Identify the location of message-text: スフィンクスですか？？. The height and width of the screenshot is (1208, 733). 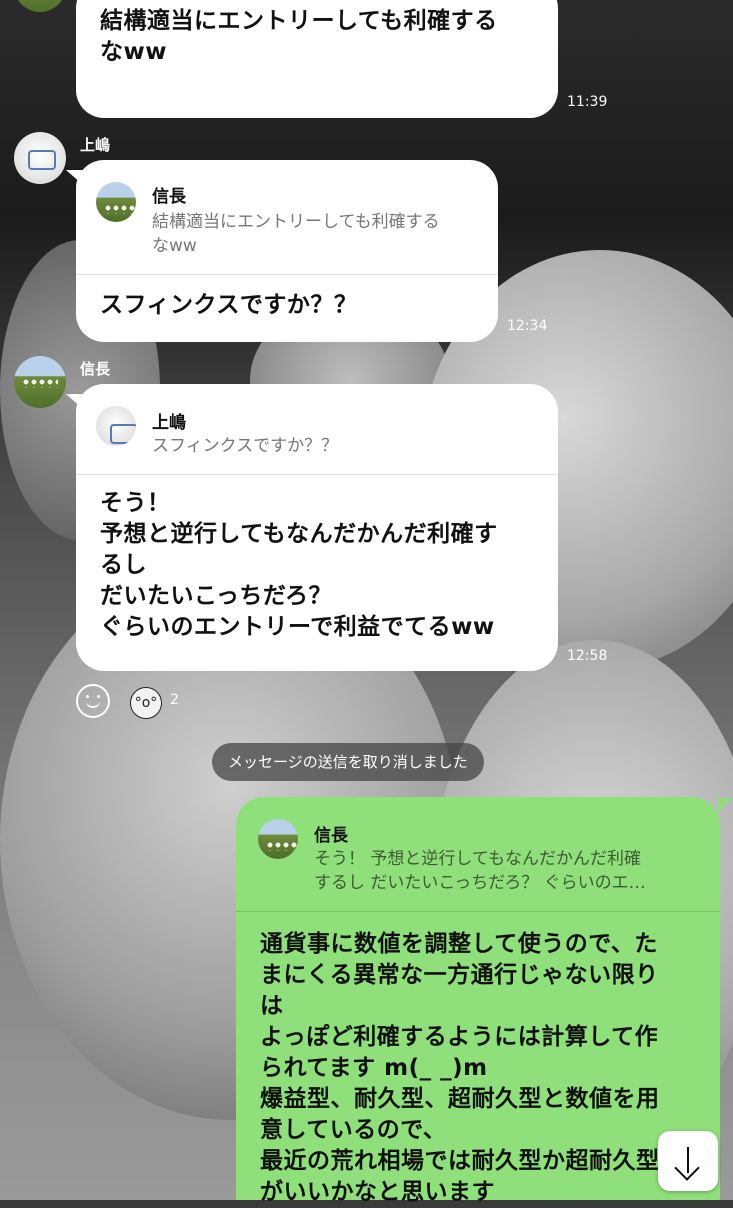
(229, 305).